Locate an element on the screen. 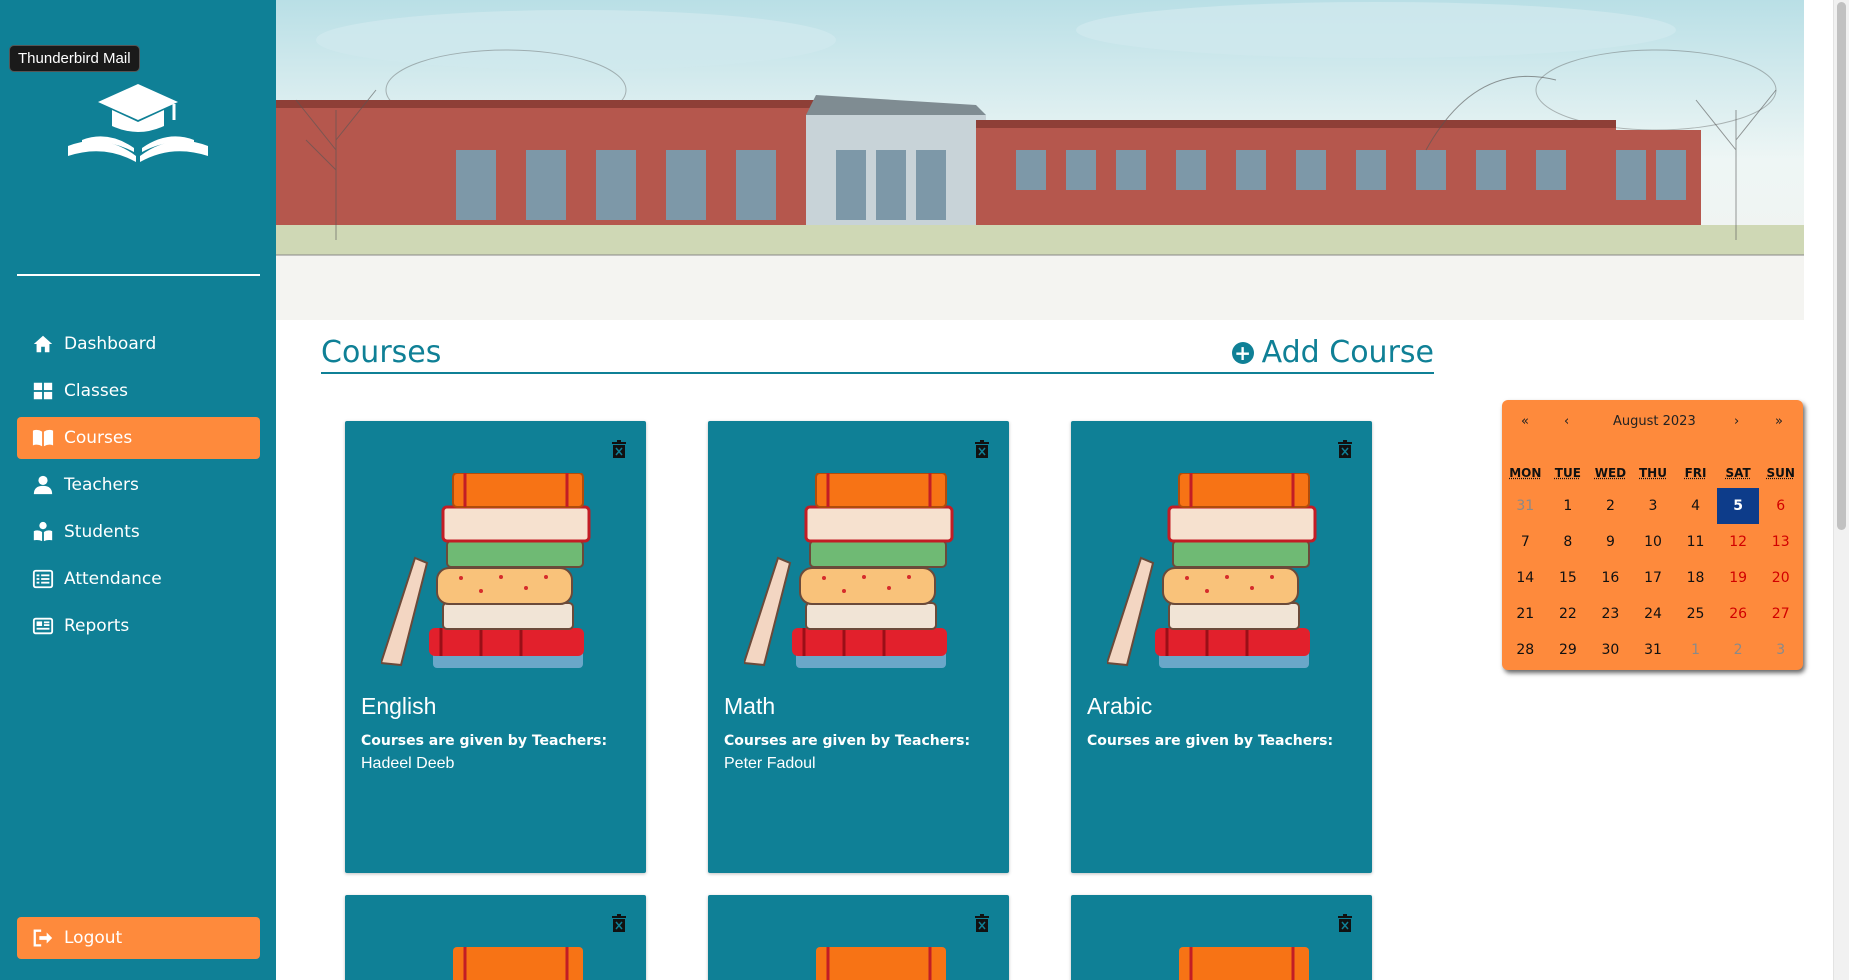 The height and width of the screenshot is (980, 1849). calendar-day: 18 is located at coordinates (1695, 578).